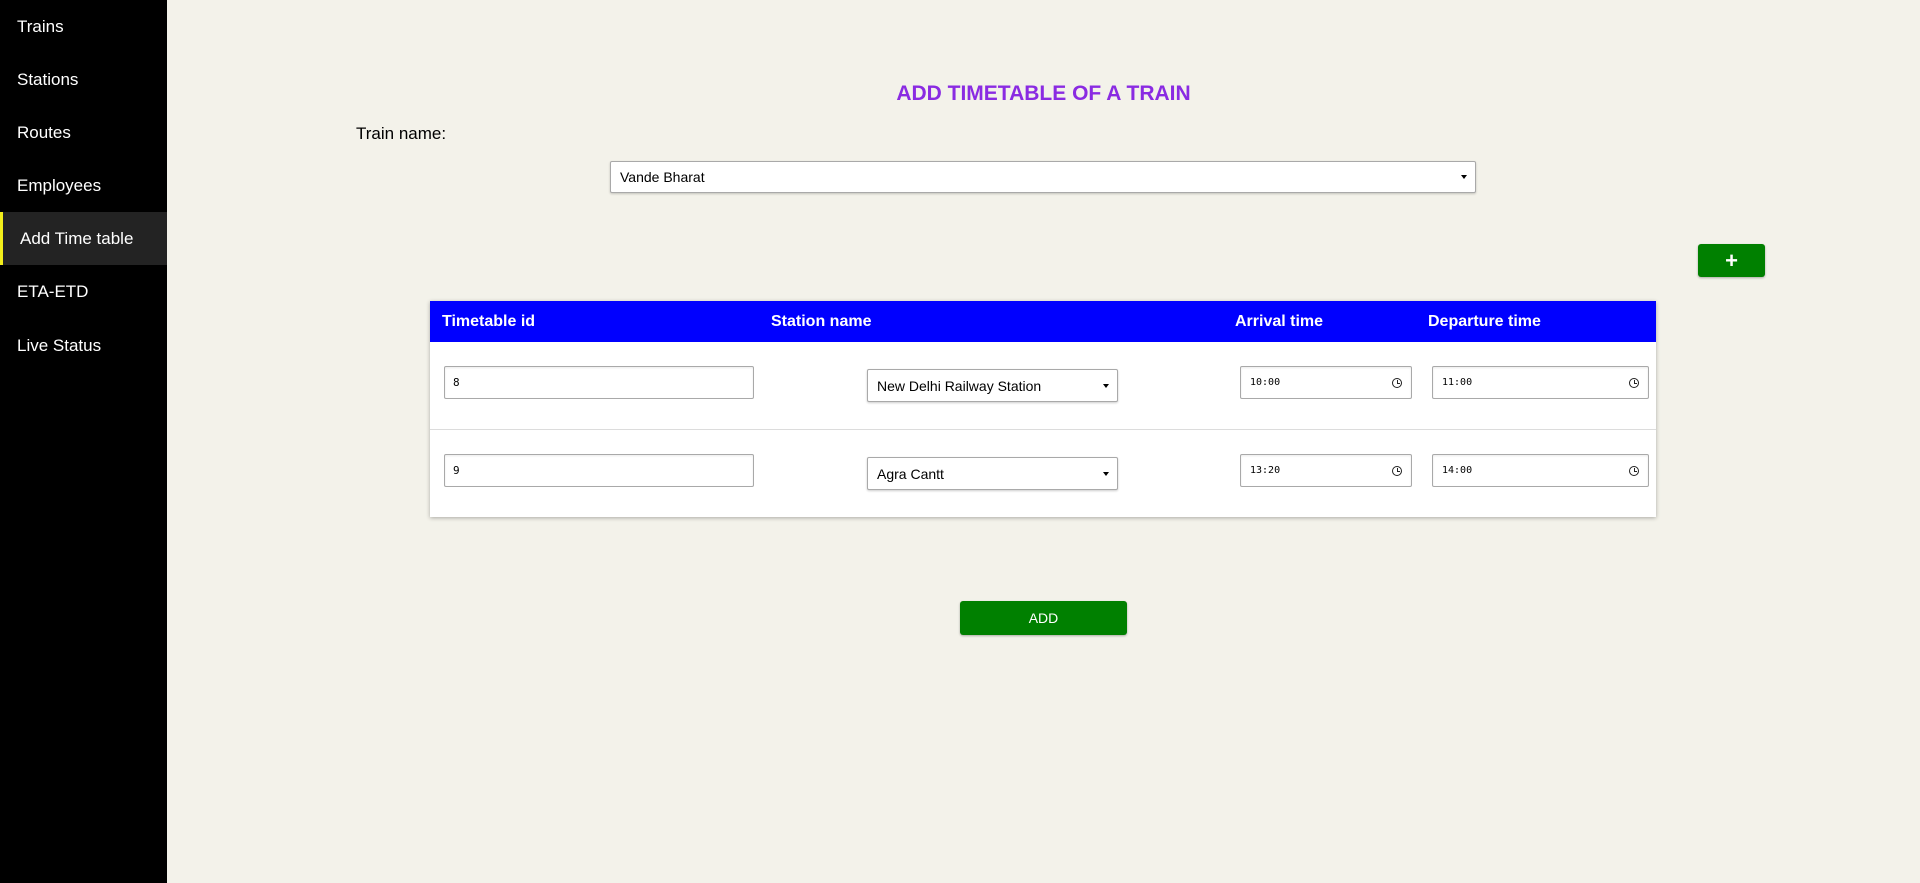 The width and height of the screenshot is (1920, 883). I want to click on station-name-value: New Delhi Railway Station, so click(959, 385).